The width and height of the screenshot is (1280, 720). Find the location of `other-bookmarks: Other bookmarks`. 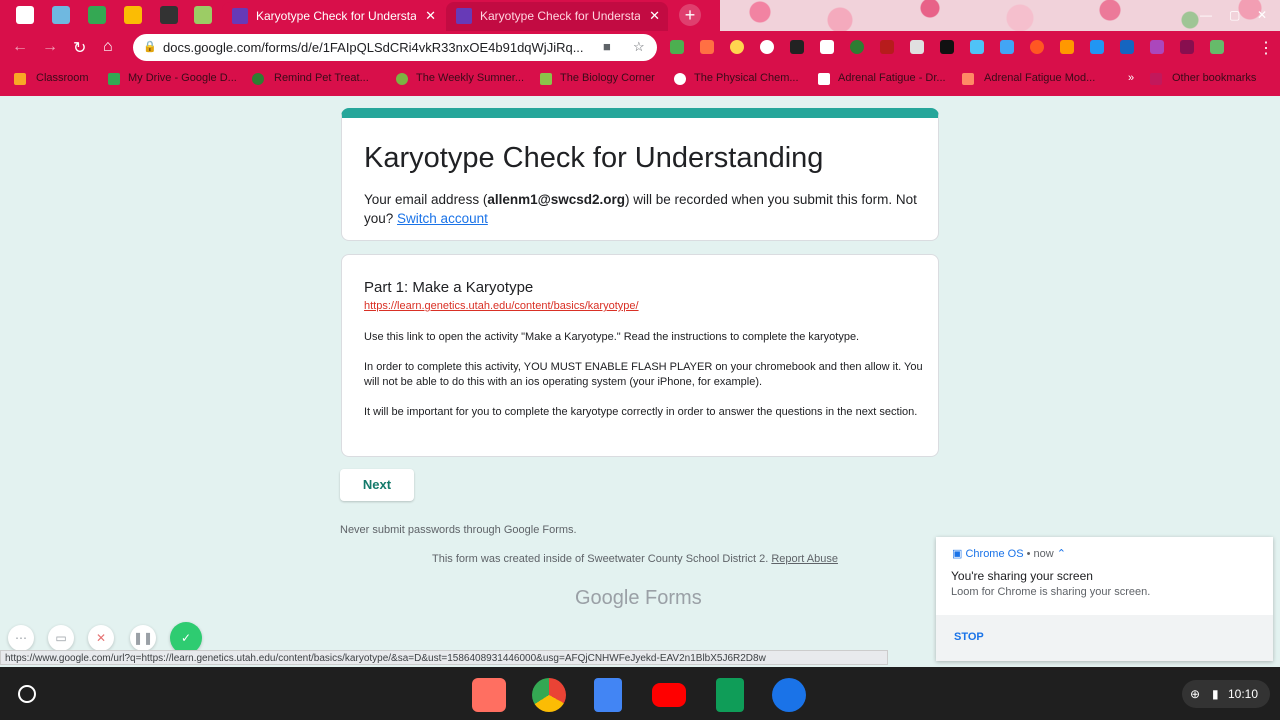

other-bookmarks: Other bookmarks is located at coordinates (1214, 78).